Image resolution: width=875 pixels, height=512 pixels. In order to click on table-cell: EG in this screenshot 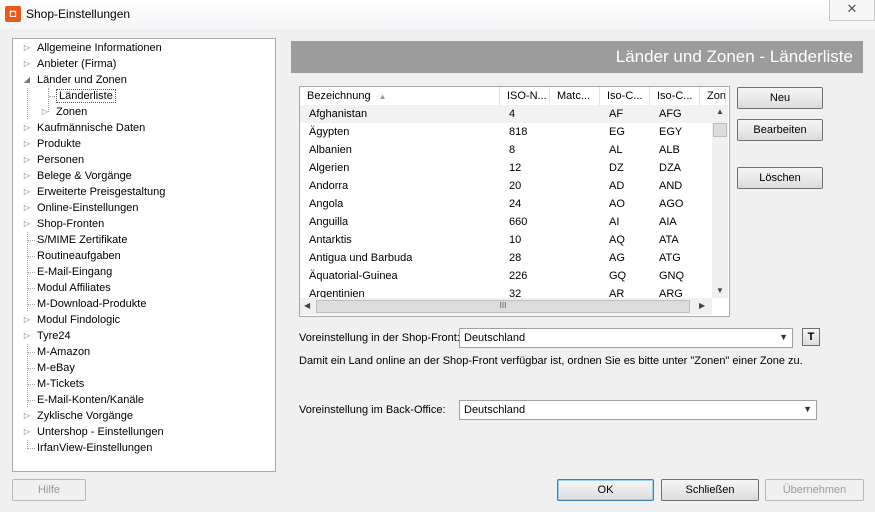, I will do `click(617, 132)`.